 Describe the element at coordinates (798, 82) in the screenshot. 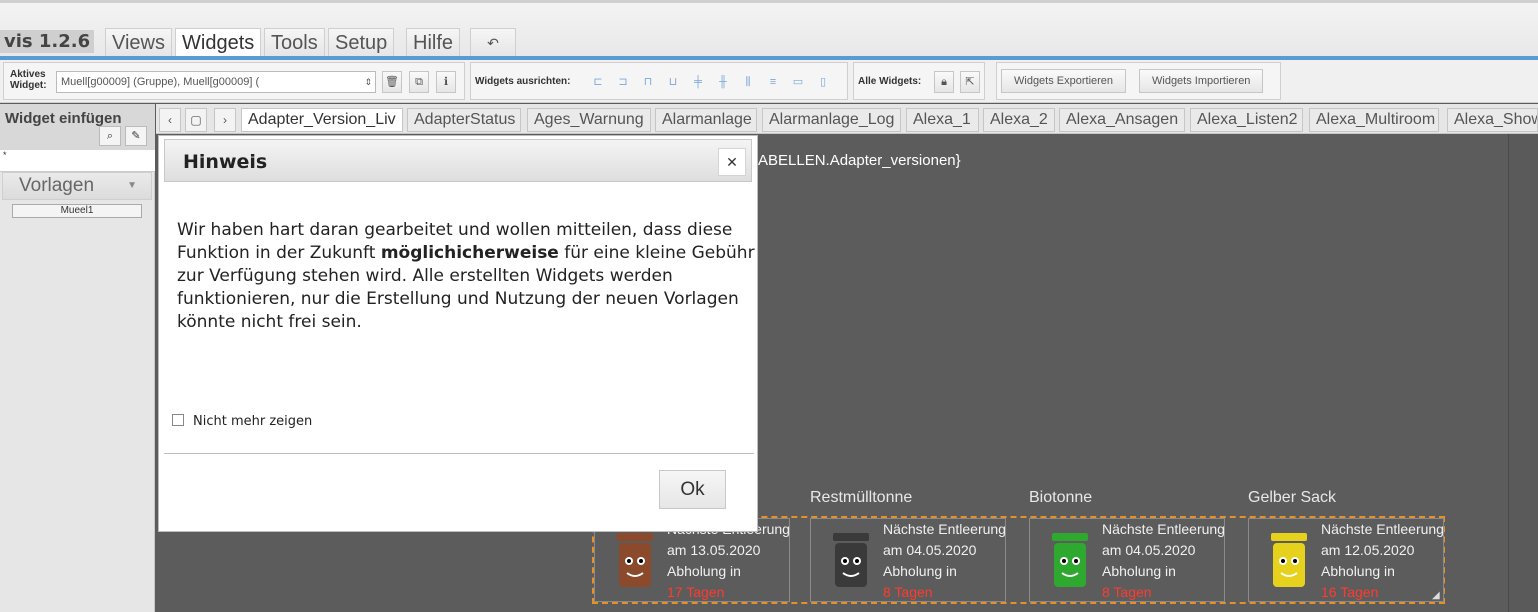

I see `same-width-icon: ▭` at that location.